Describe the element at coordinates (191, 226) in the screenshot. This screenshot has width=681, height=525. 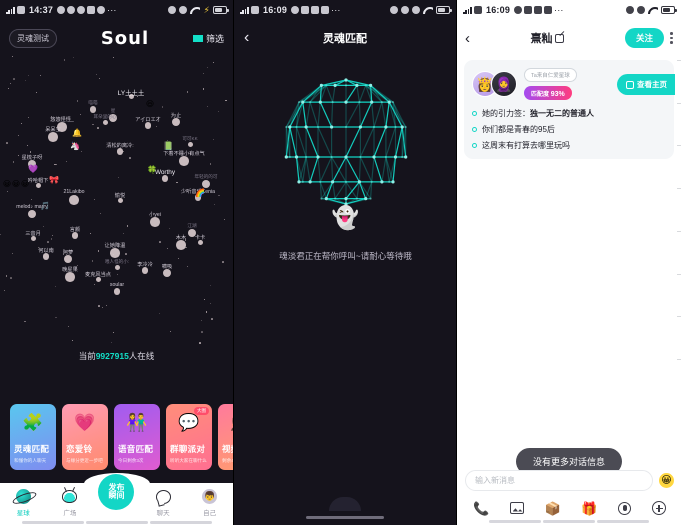
I see `user-nickname: 江湖` at that location.